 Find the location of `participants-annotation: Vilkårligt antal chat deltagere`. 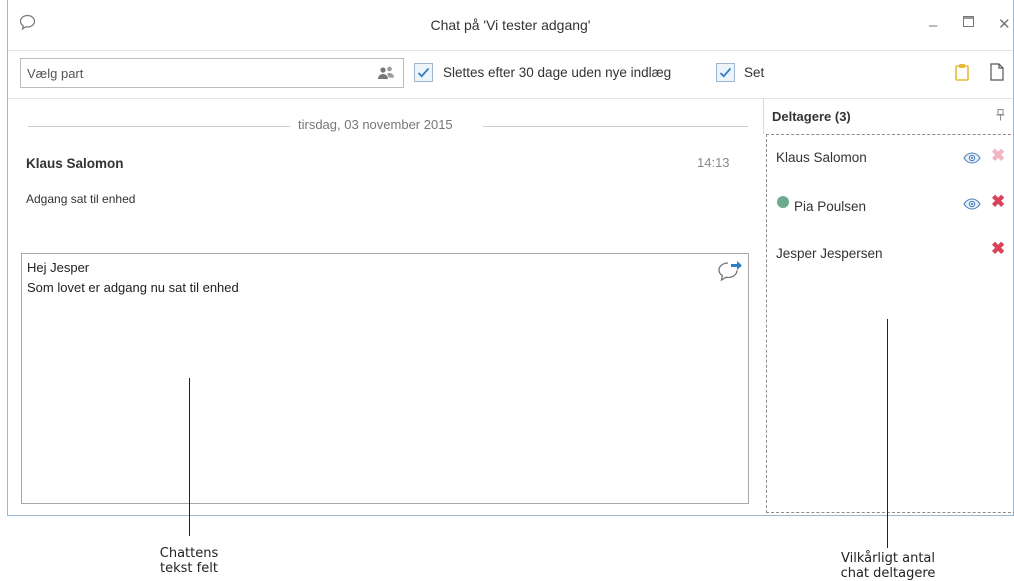

participants-annotation: Vilkårligt antal chat deltagere is located at coordinates (888, 566).